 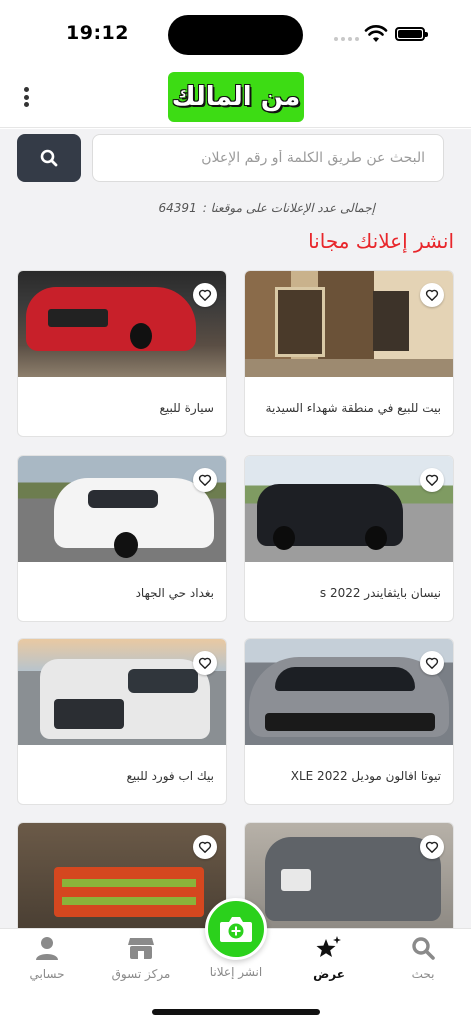 I want to click on nav-label: حسابي, so click(x=47, y=974).